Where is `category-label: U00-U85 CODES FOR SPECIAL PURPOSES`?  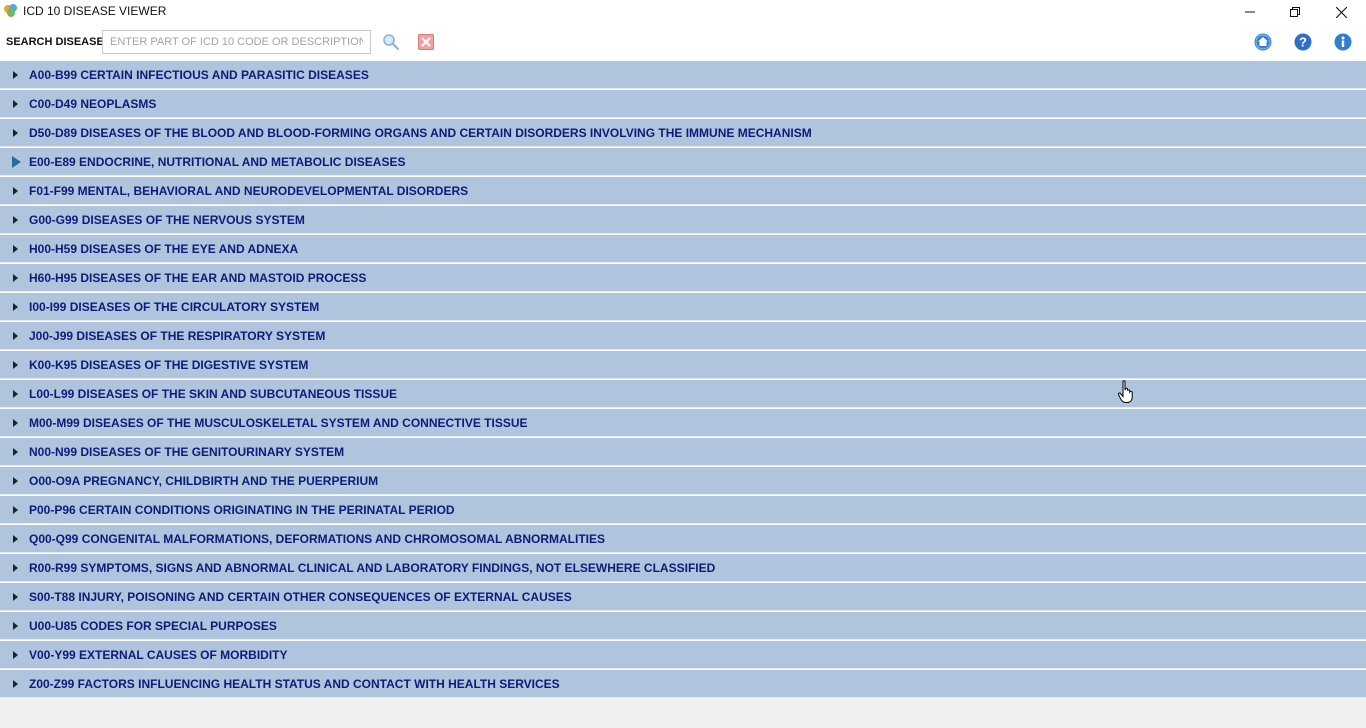
category-label: U00-U85 CODES FOR SPECIAL PURPOSES is located at coordinates (153, 626).